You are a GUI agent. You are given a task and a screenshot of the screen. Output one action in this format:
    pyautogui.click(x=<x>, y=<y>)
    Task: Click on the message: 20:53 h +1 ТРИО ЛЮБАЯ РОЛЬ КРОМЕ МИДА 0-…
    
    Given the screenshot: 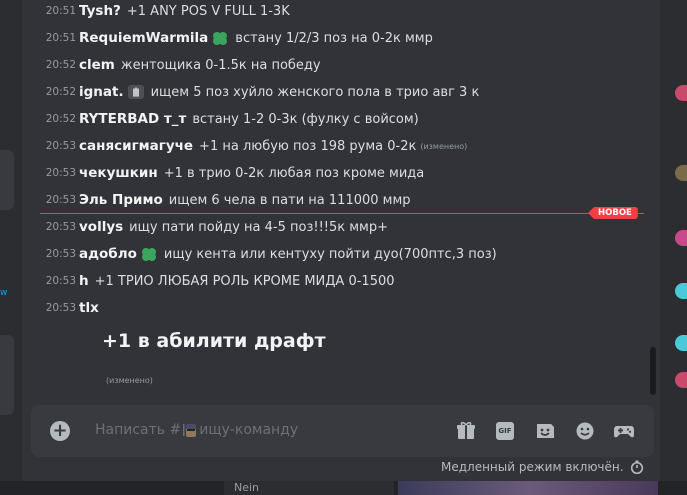 What is the action you would take?
    pyautogui.click(x=332, y=281)
    